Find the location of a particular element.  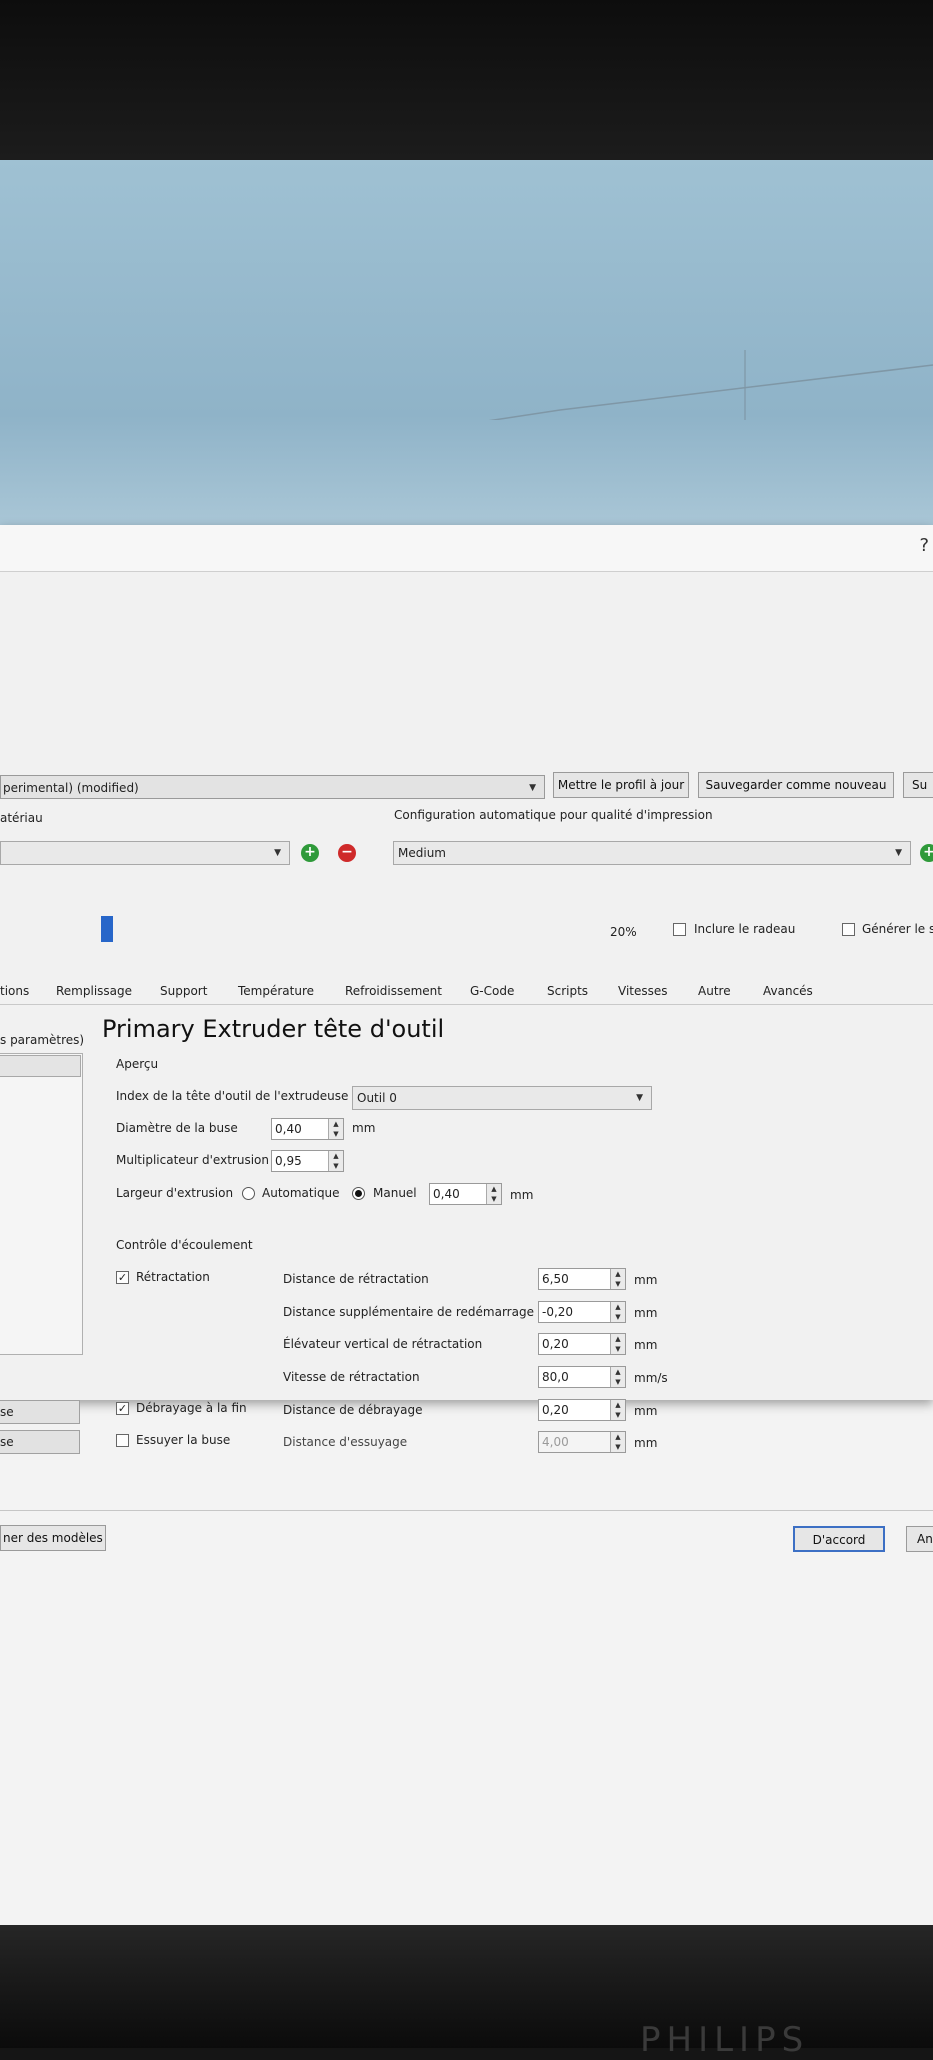

multiplier-input: 0,95 ▲ ▼ is located at coordinates (307, 1161).